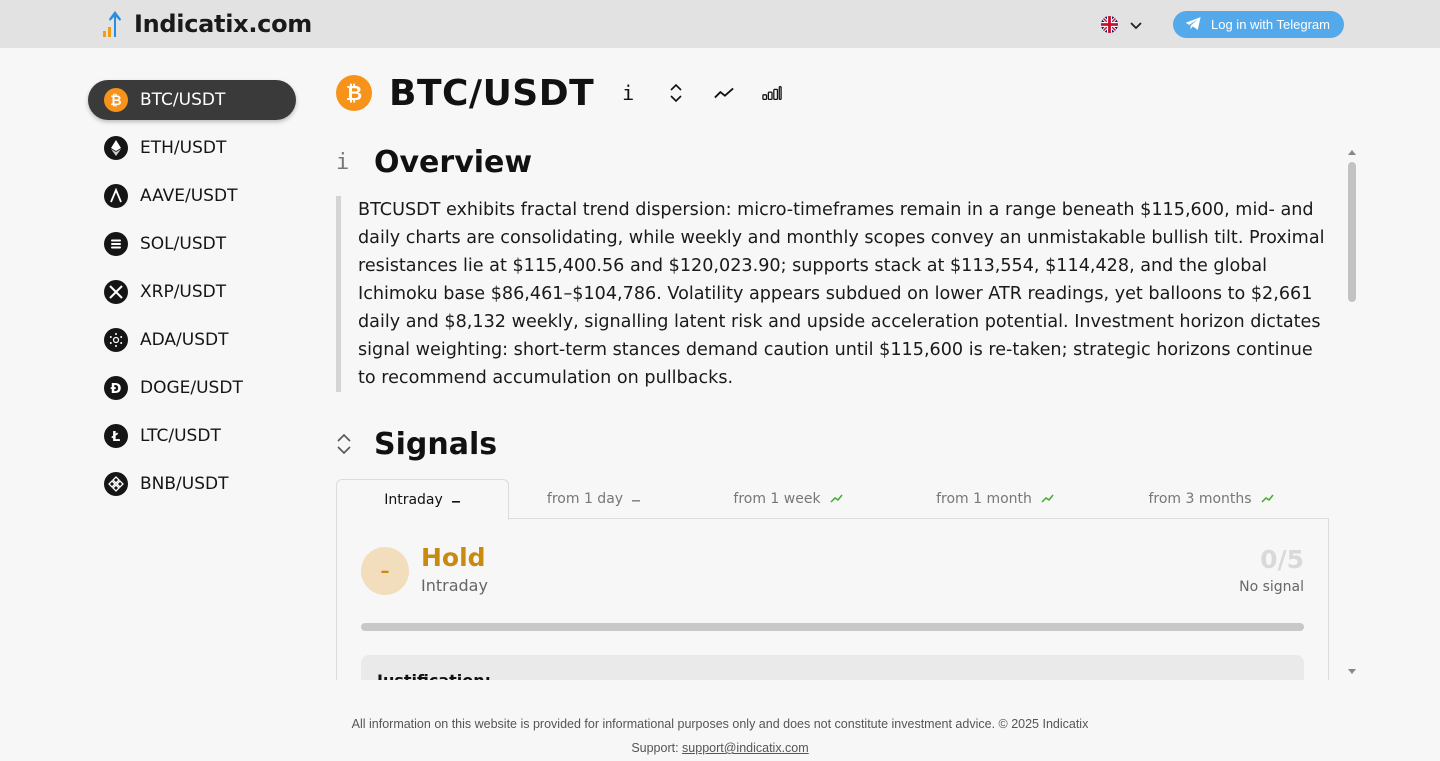 Image resolution: width=1440 pixels, height=761 pixels. I want to click on xrp-icon, so click(116, 292).